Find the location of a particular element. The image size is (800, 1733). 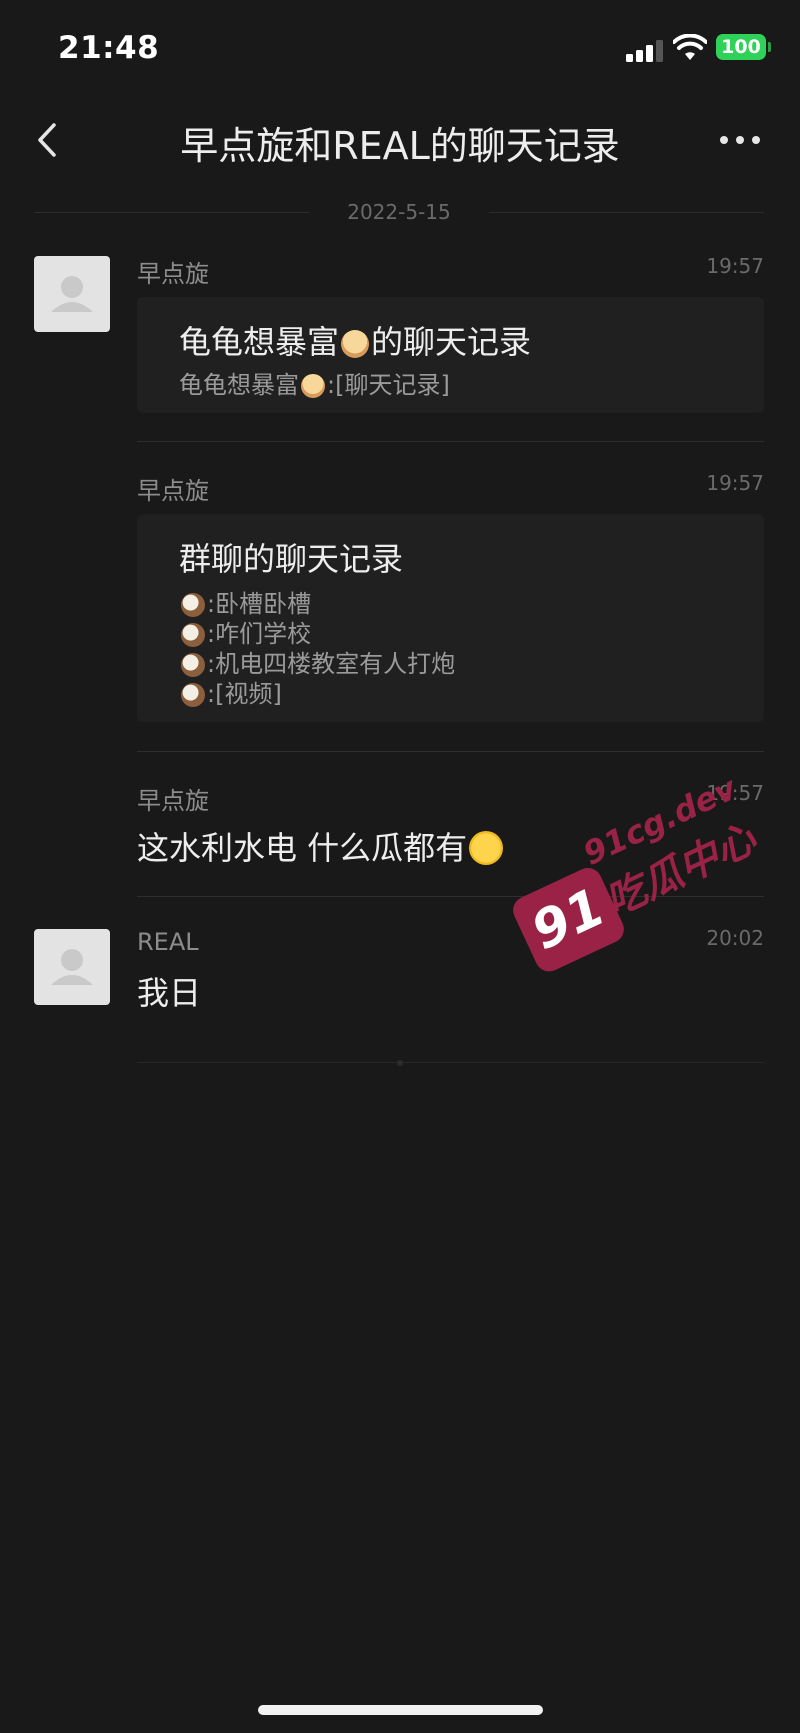

message-text-content: 这水利水电 什么瓜都有 is located at coordinates (302, 848).